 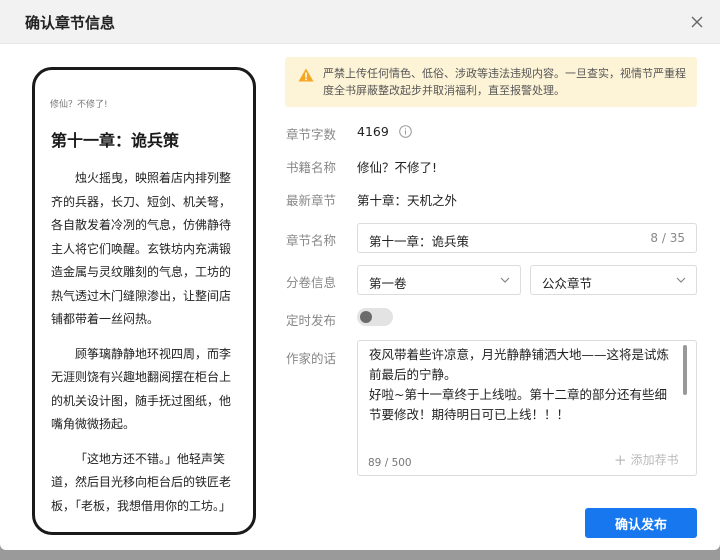 What do you see at coordinates (311, 358) in the screenshot?
I see `author-note-label: 作家的话` at bounding box center [311, 358].